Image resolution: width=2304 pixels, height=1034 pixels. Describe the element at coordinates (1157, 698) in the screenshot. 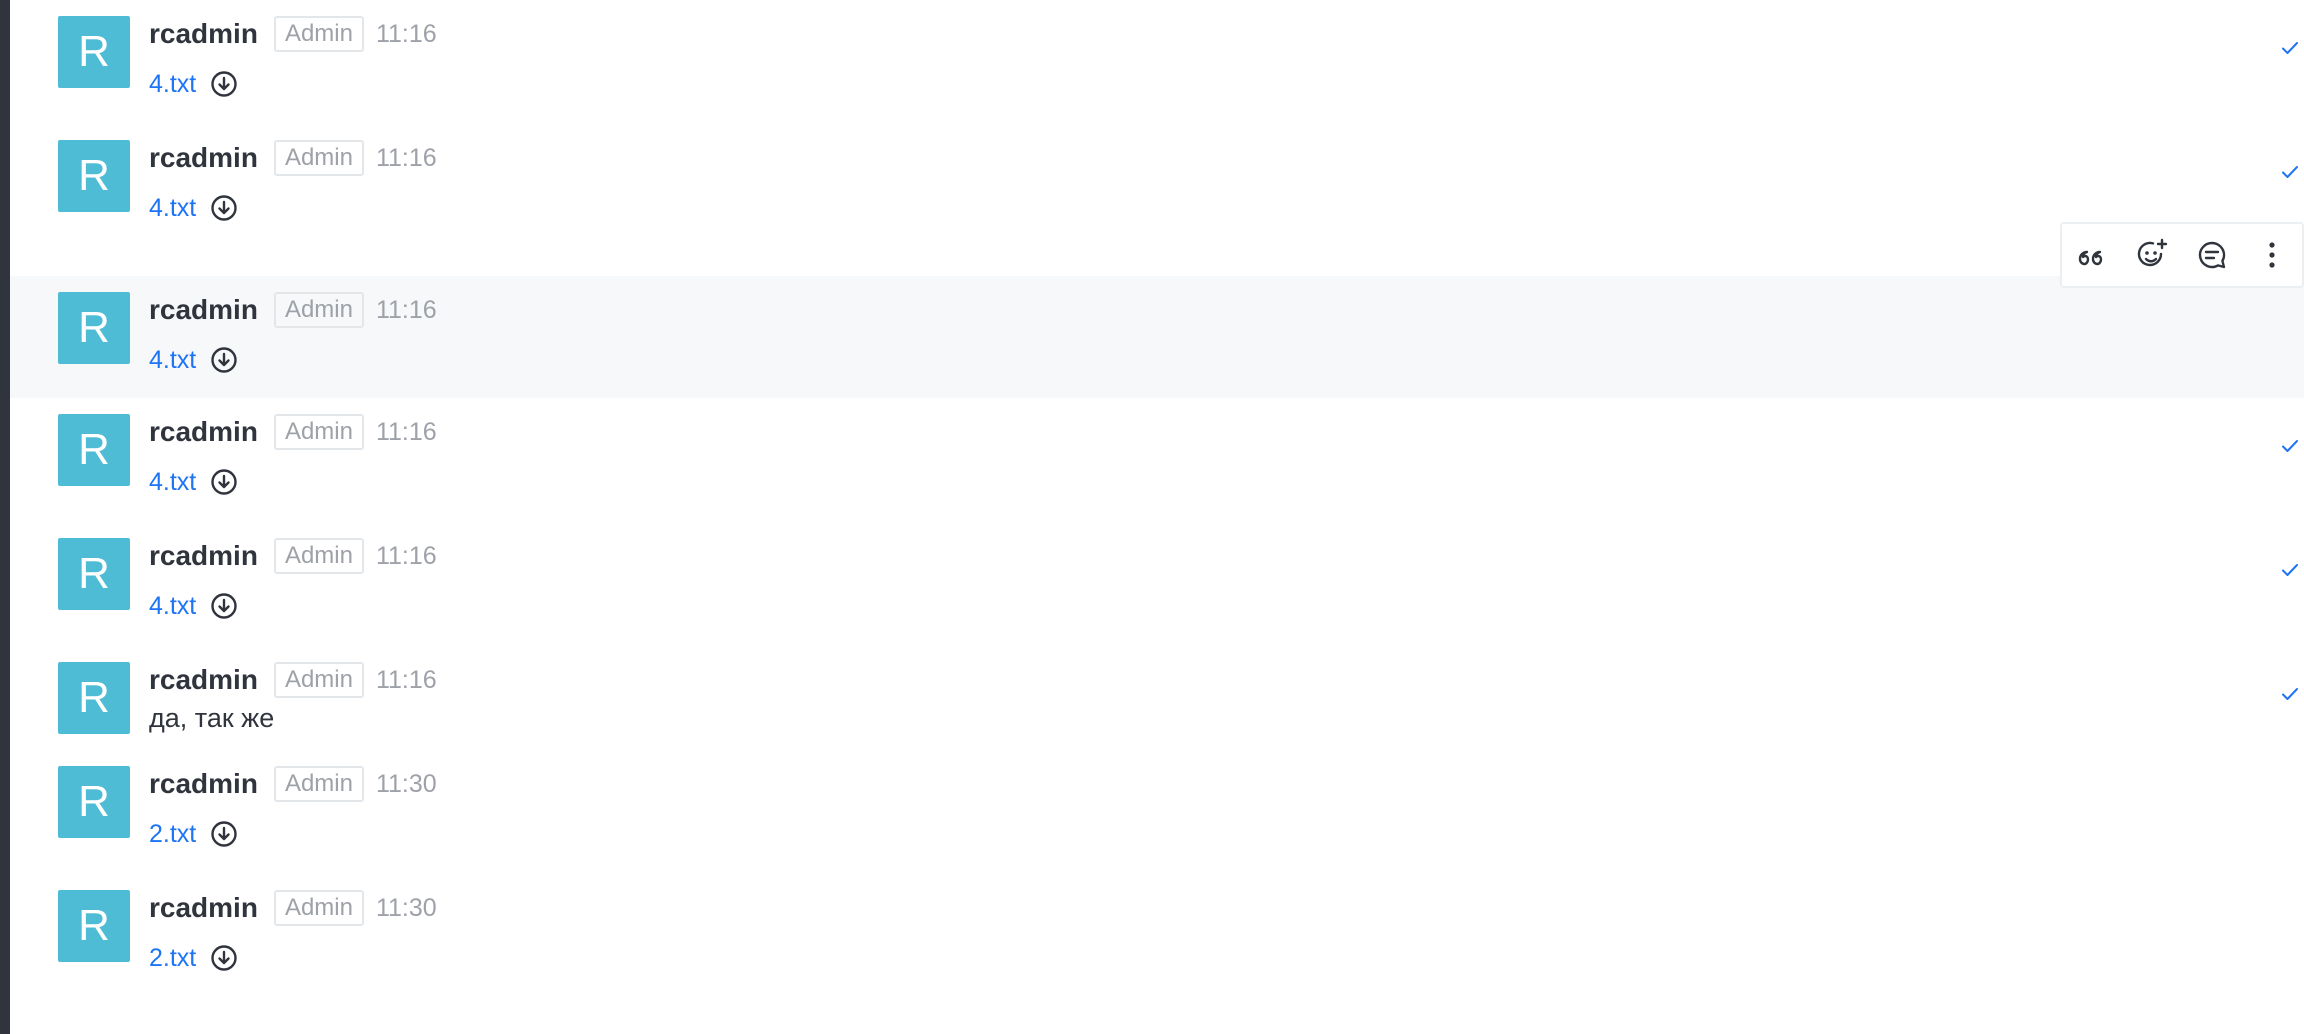

I see `message-item: R rcadmin Admin 11:16 да, так же` at that location.